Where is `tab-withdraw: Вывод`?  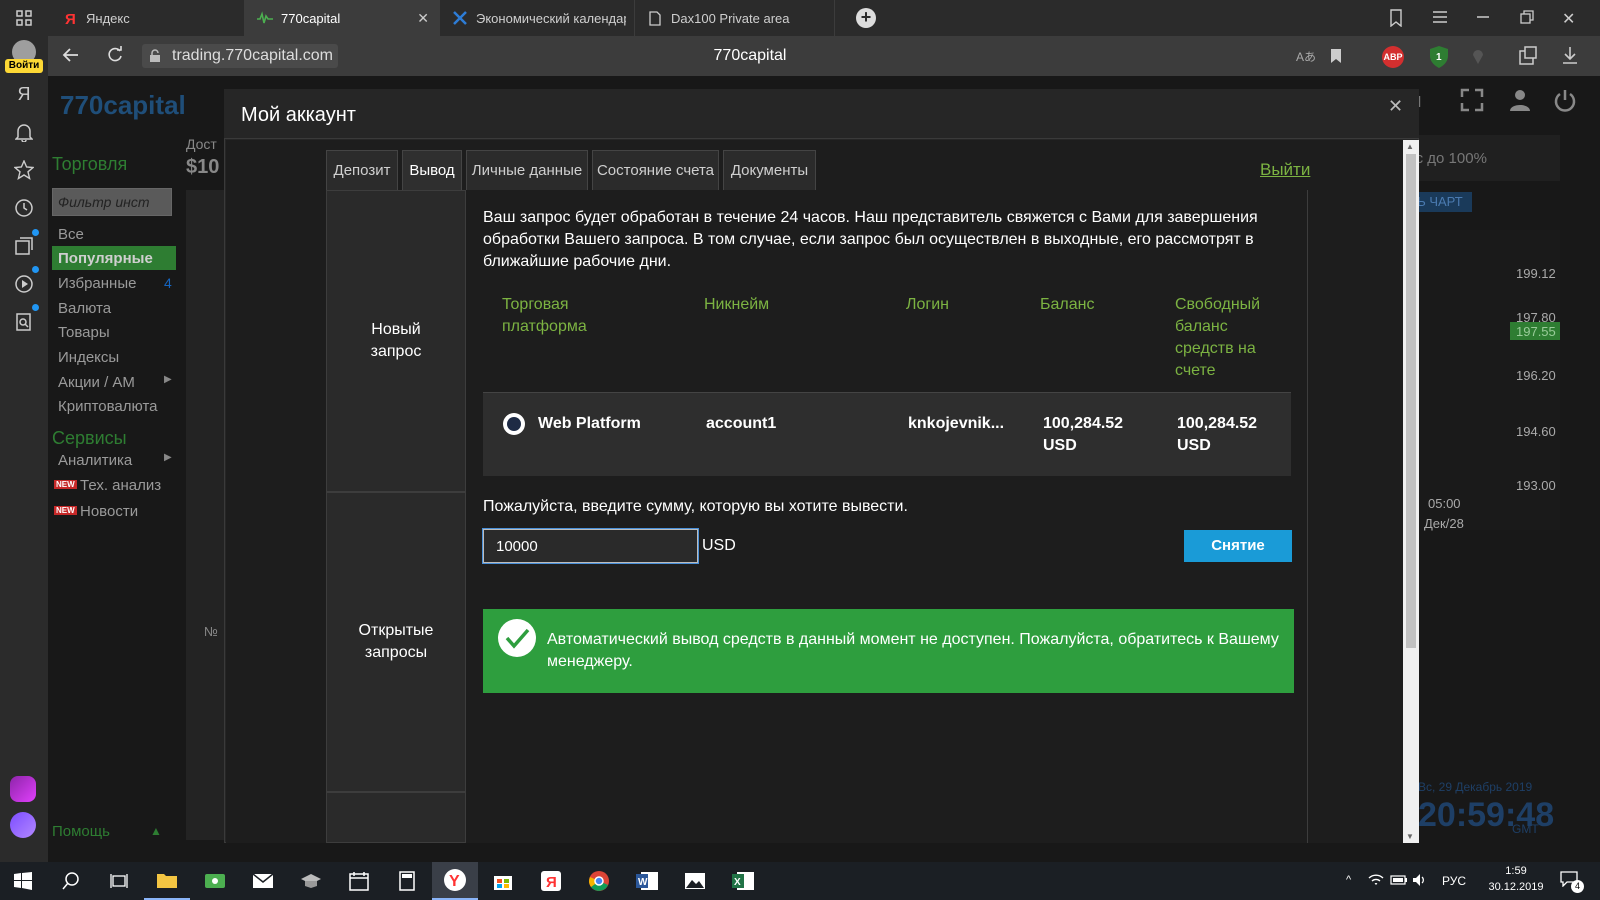 tab-withdraw: Вывод is located at coordinates (432, 170).